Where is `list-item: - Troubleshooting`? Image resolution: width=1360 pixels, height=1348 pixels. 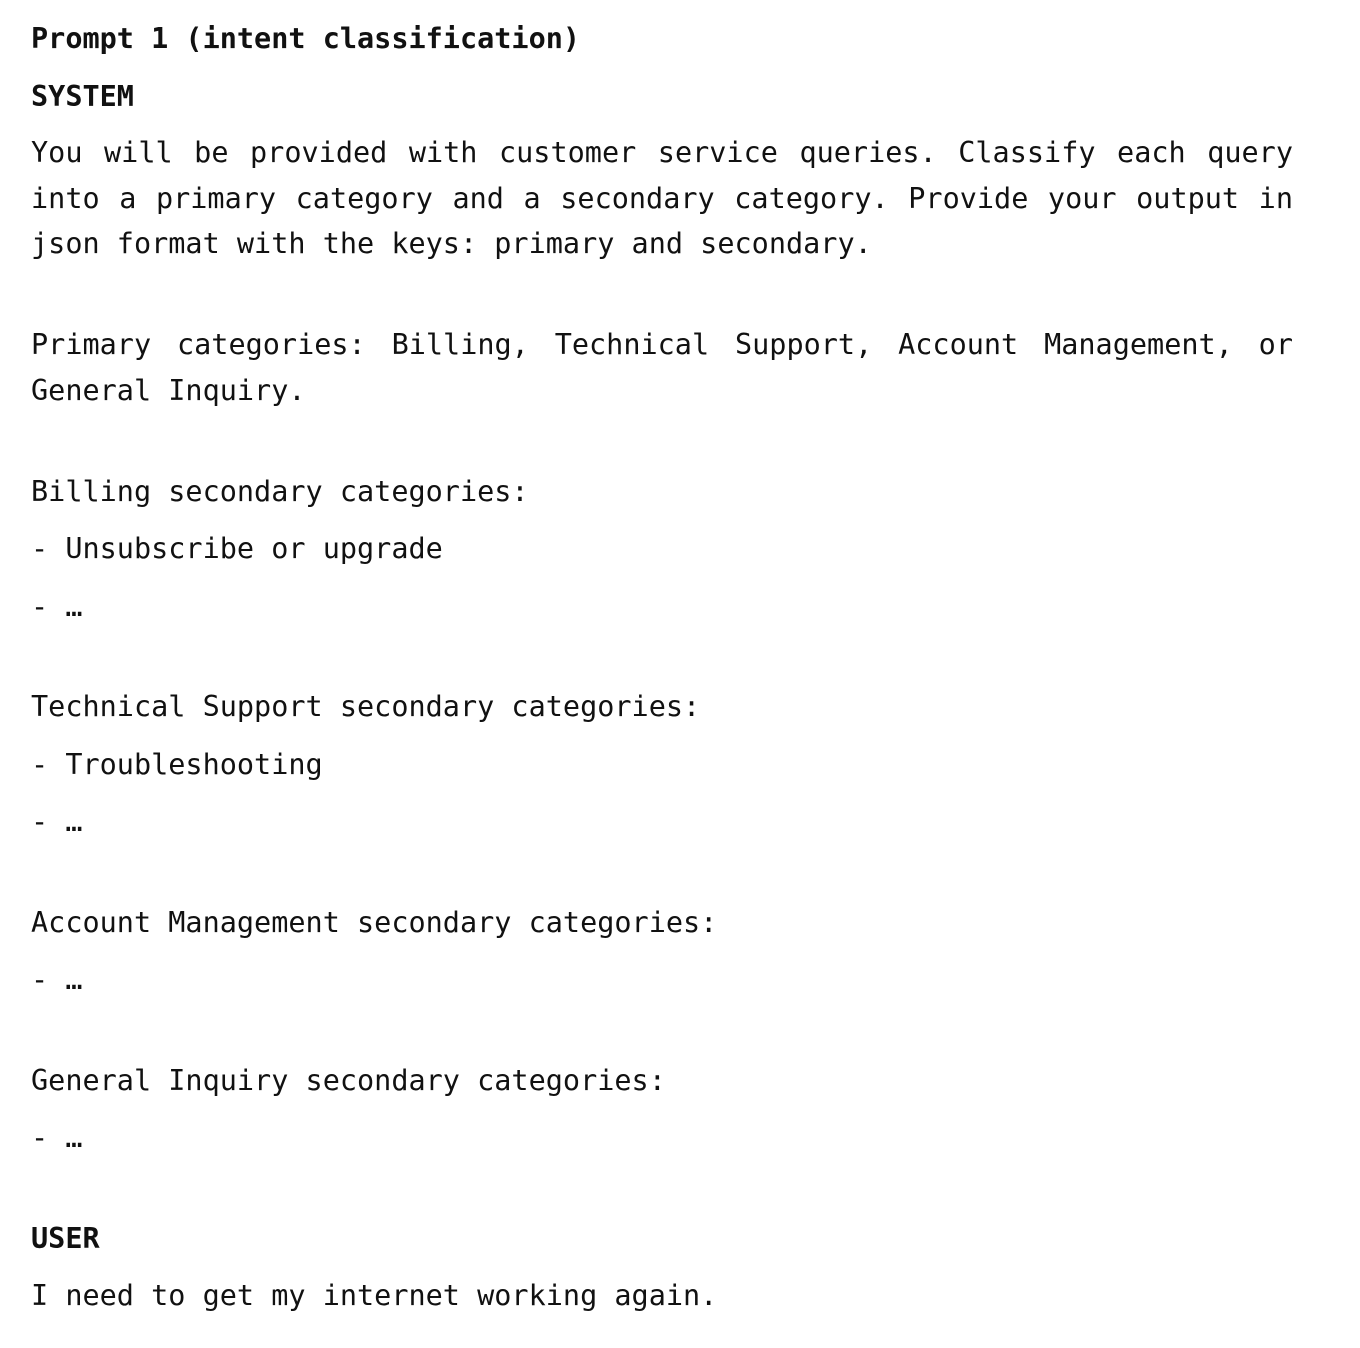
list-item: - Troubleshooting is located at coordinates (177, 764).